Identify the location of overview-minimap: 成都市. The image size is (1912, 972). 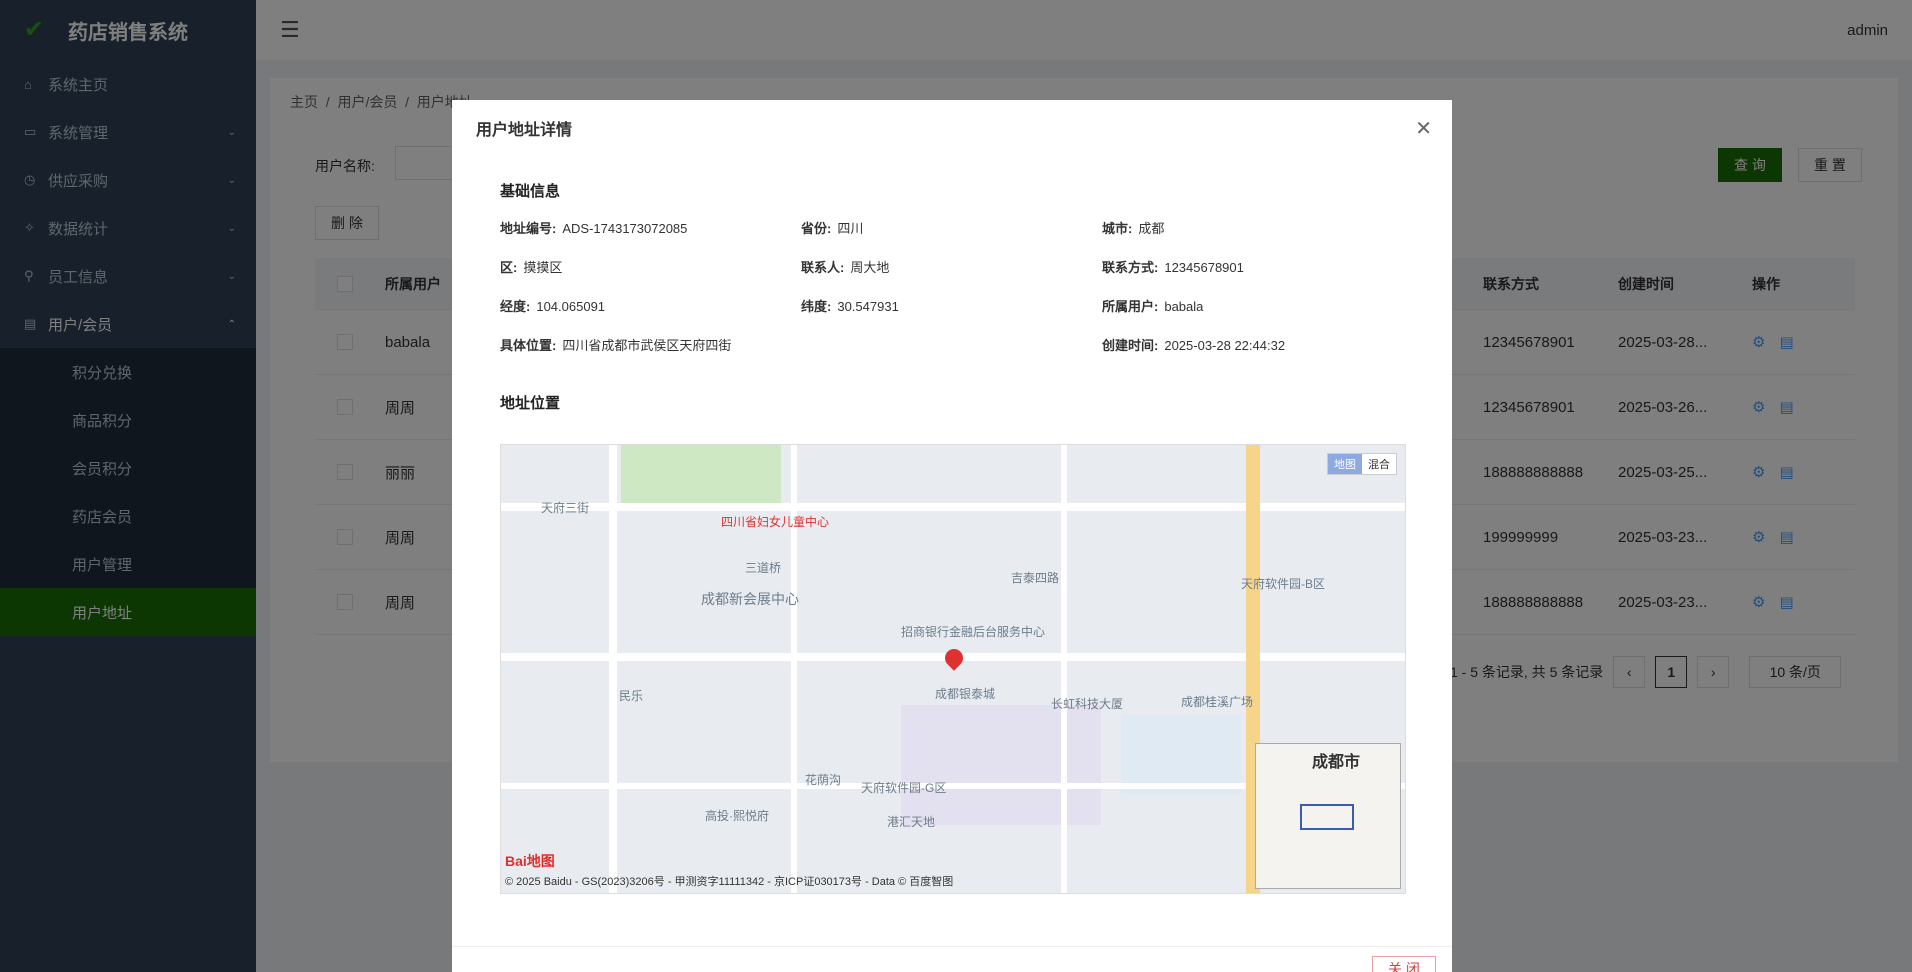
(1328, 816).